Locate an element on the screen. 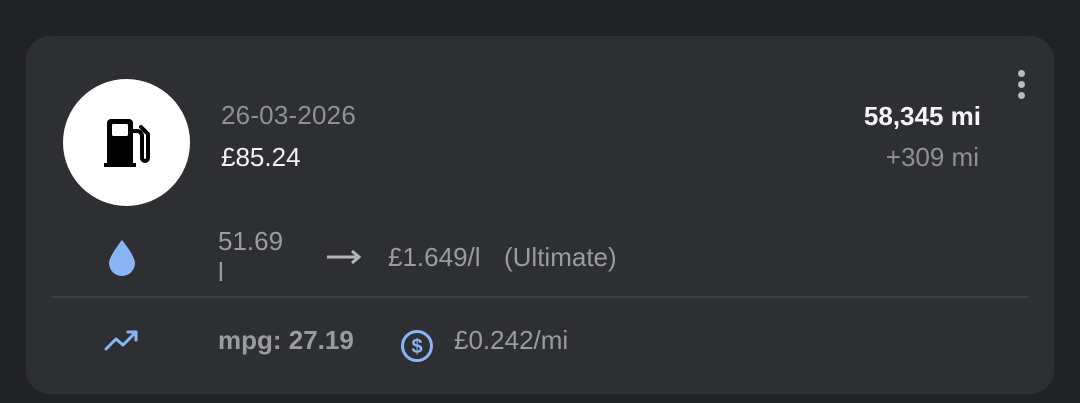 Image resolution: width=1080 pixels, height=403 pixels. fuel-volume: 51.69 l is located at coordinates (251, 256).